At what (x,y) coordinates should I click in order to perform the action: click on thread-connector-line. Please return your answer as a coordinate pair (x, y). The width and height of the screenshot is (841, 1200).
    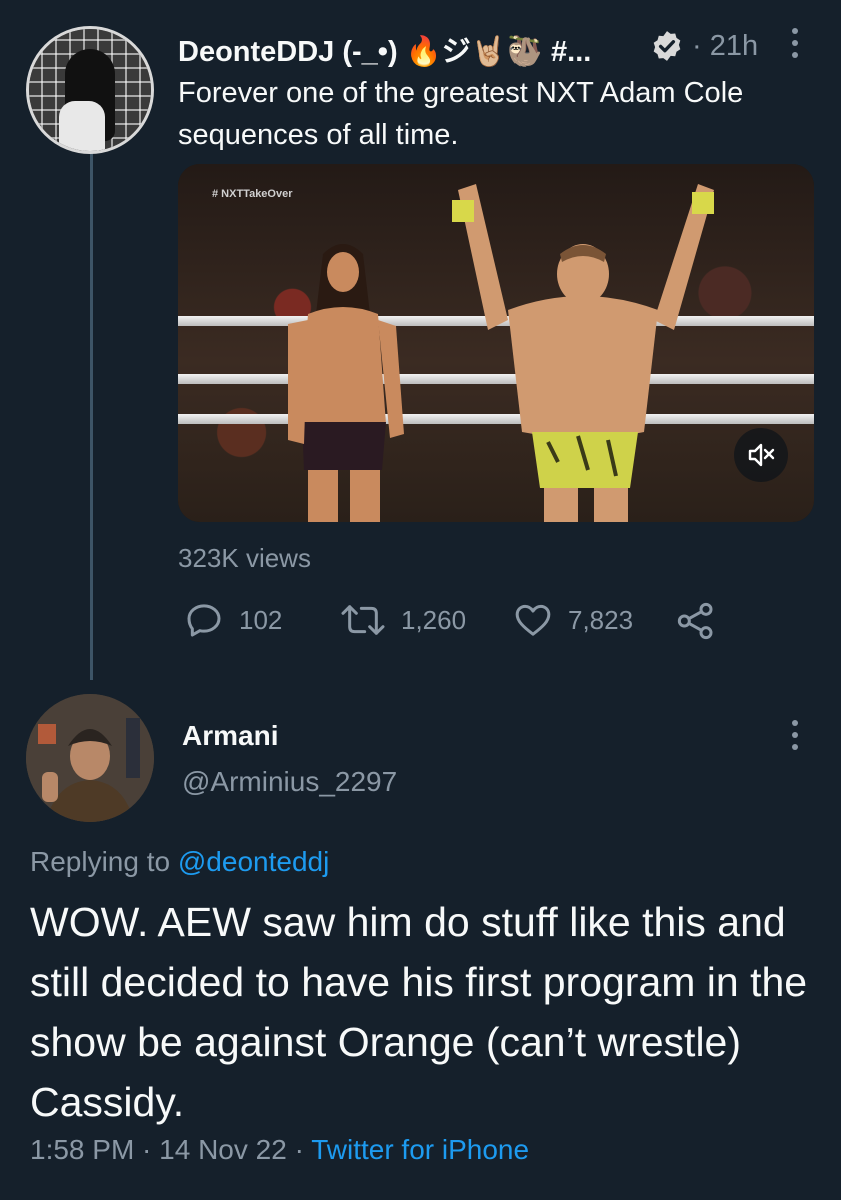
    Looking at the image, I should click on (91, 415).